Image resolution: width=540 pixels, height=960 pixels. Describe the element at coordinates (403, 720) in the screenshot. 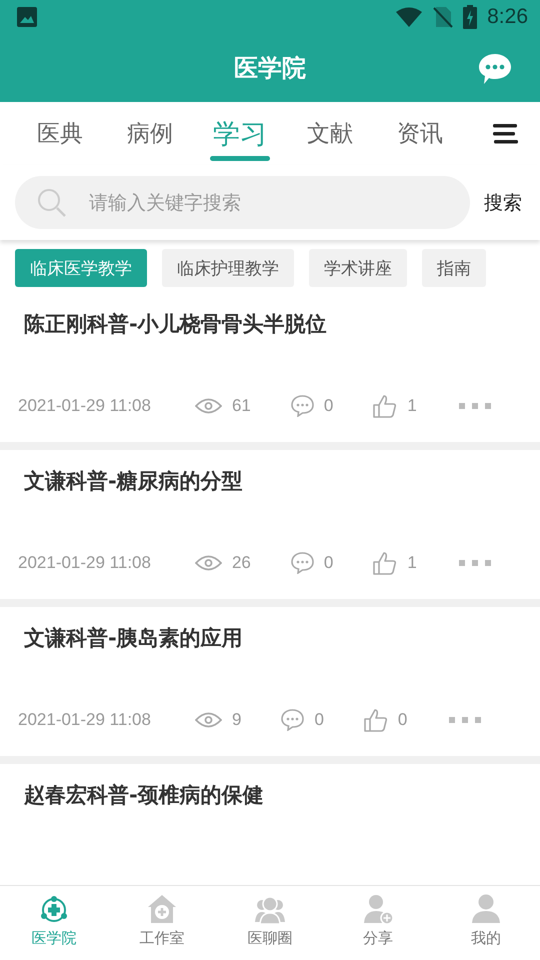

I see `like-count: 0` at that location.